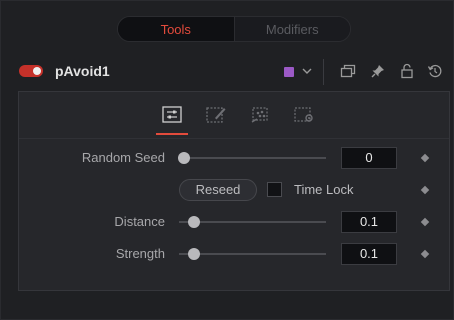  Describe the element at coordinates (193, 254) in the screenshot. I see `strength-slider-thumb` at that location.